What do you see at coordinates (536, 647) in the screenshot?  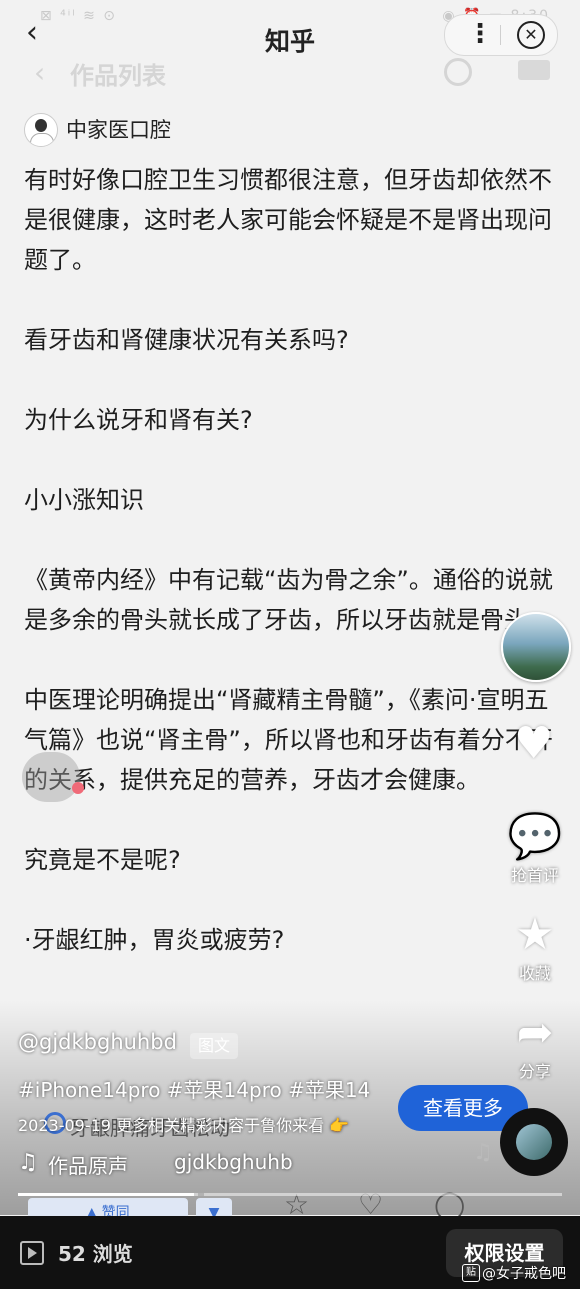 I see `author-thumbnail` at bounding box center [536, 647].